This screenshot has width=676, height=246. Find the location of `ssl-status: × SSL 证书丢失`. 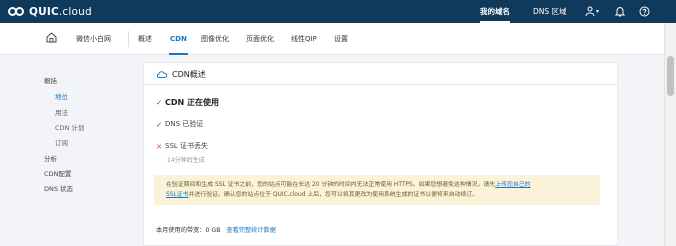

ssl-status: × SSL 证书丢失 is located at coordinates (182, 146).